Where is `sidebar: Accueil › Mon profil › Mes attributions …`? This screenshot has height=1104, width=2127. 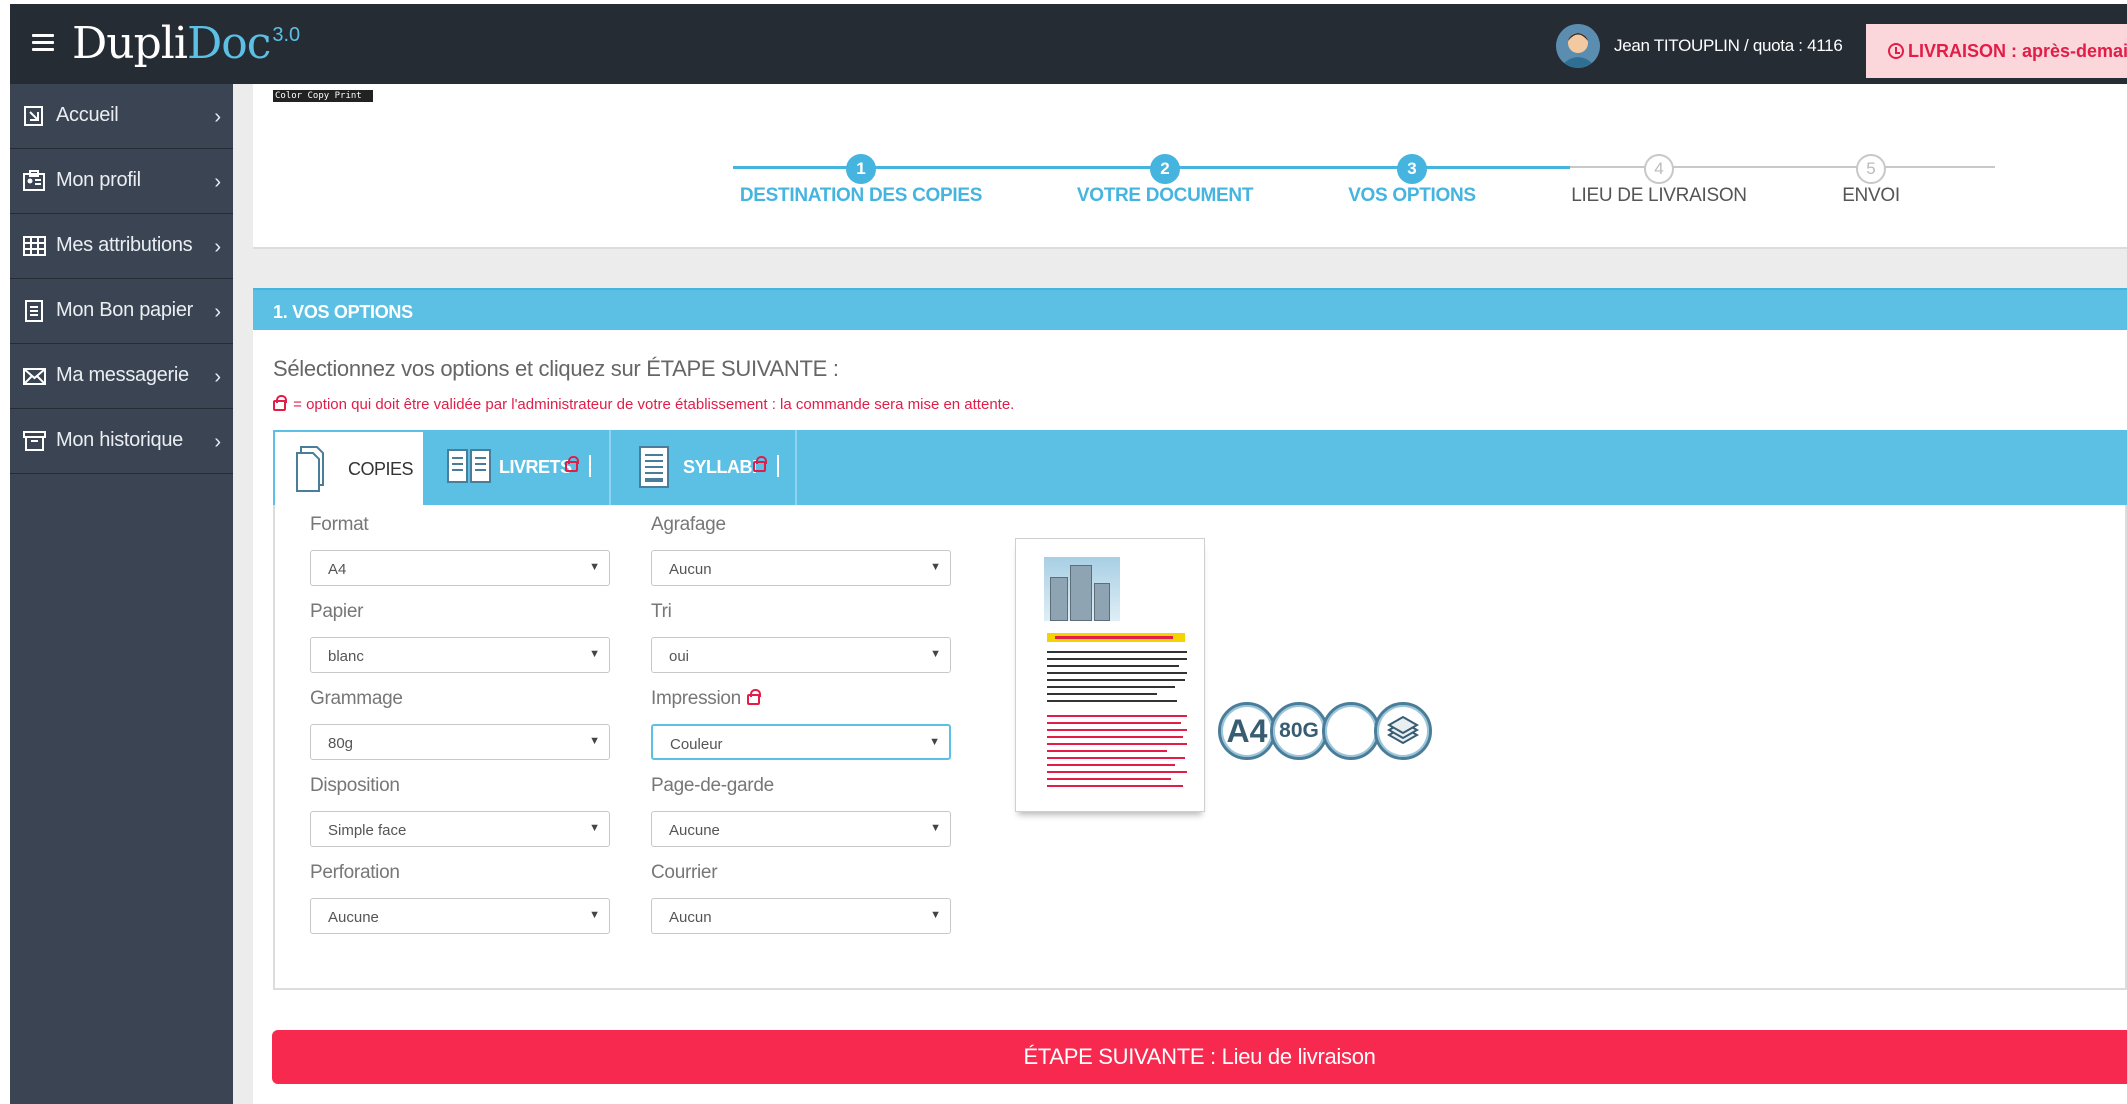 sidebar: Accueil › Mon profil › Mes attributions … is located at coordinates (121, 594).